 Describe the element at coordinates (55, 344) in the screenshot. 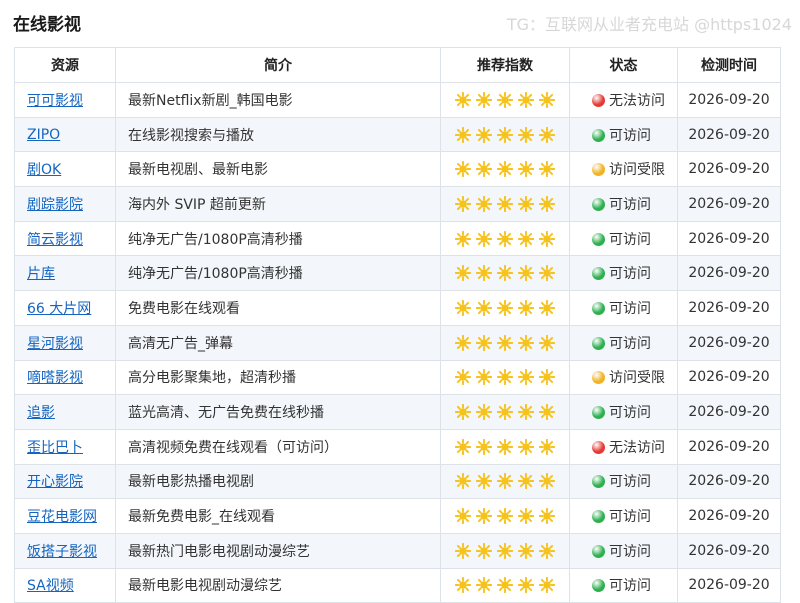

I see `resource-link: 星河影视` at that location.